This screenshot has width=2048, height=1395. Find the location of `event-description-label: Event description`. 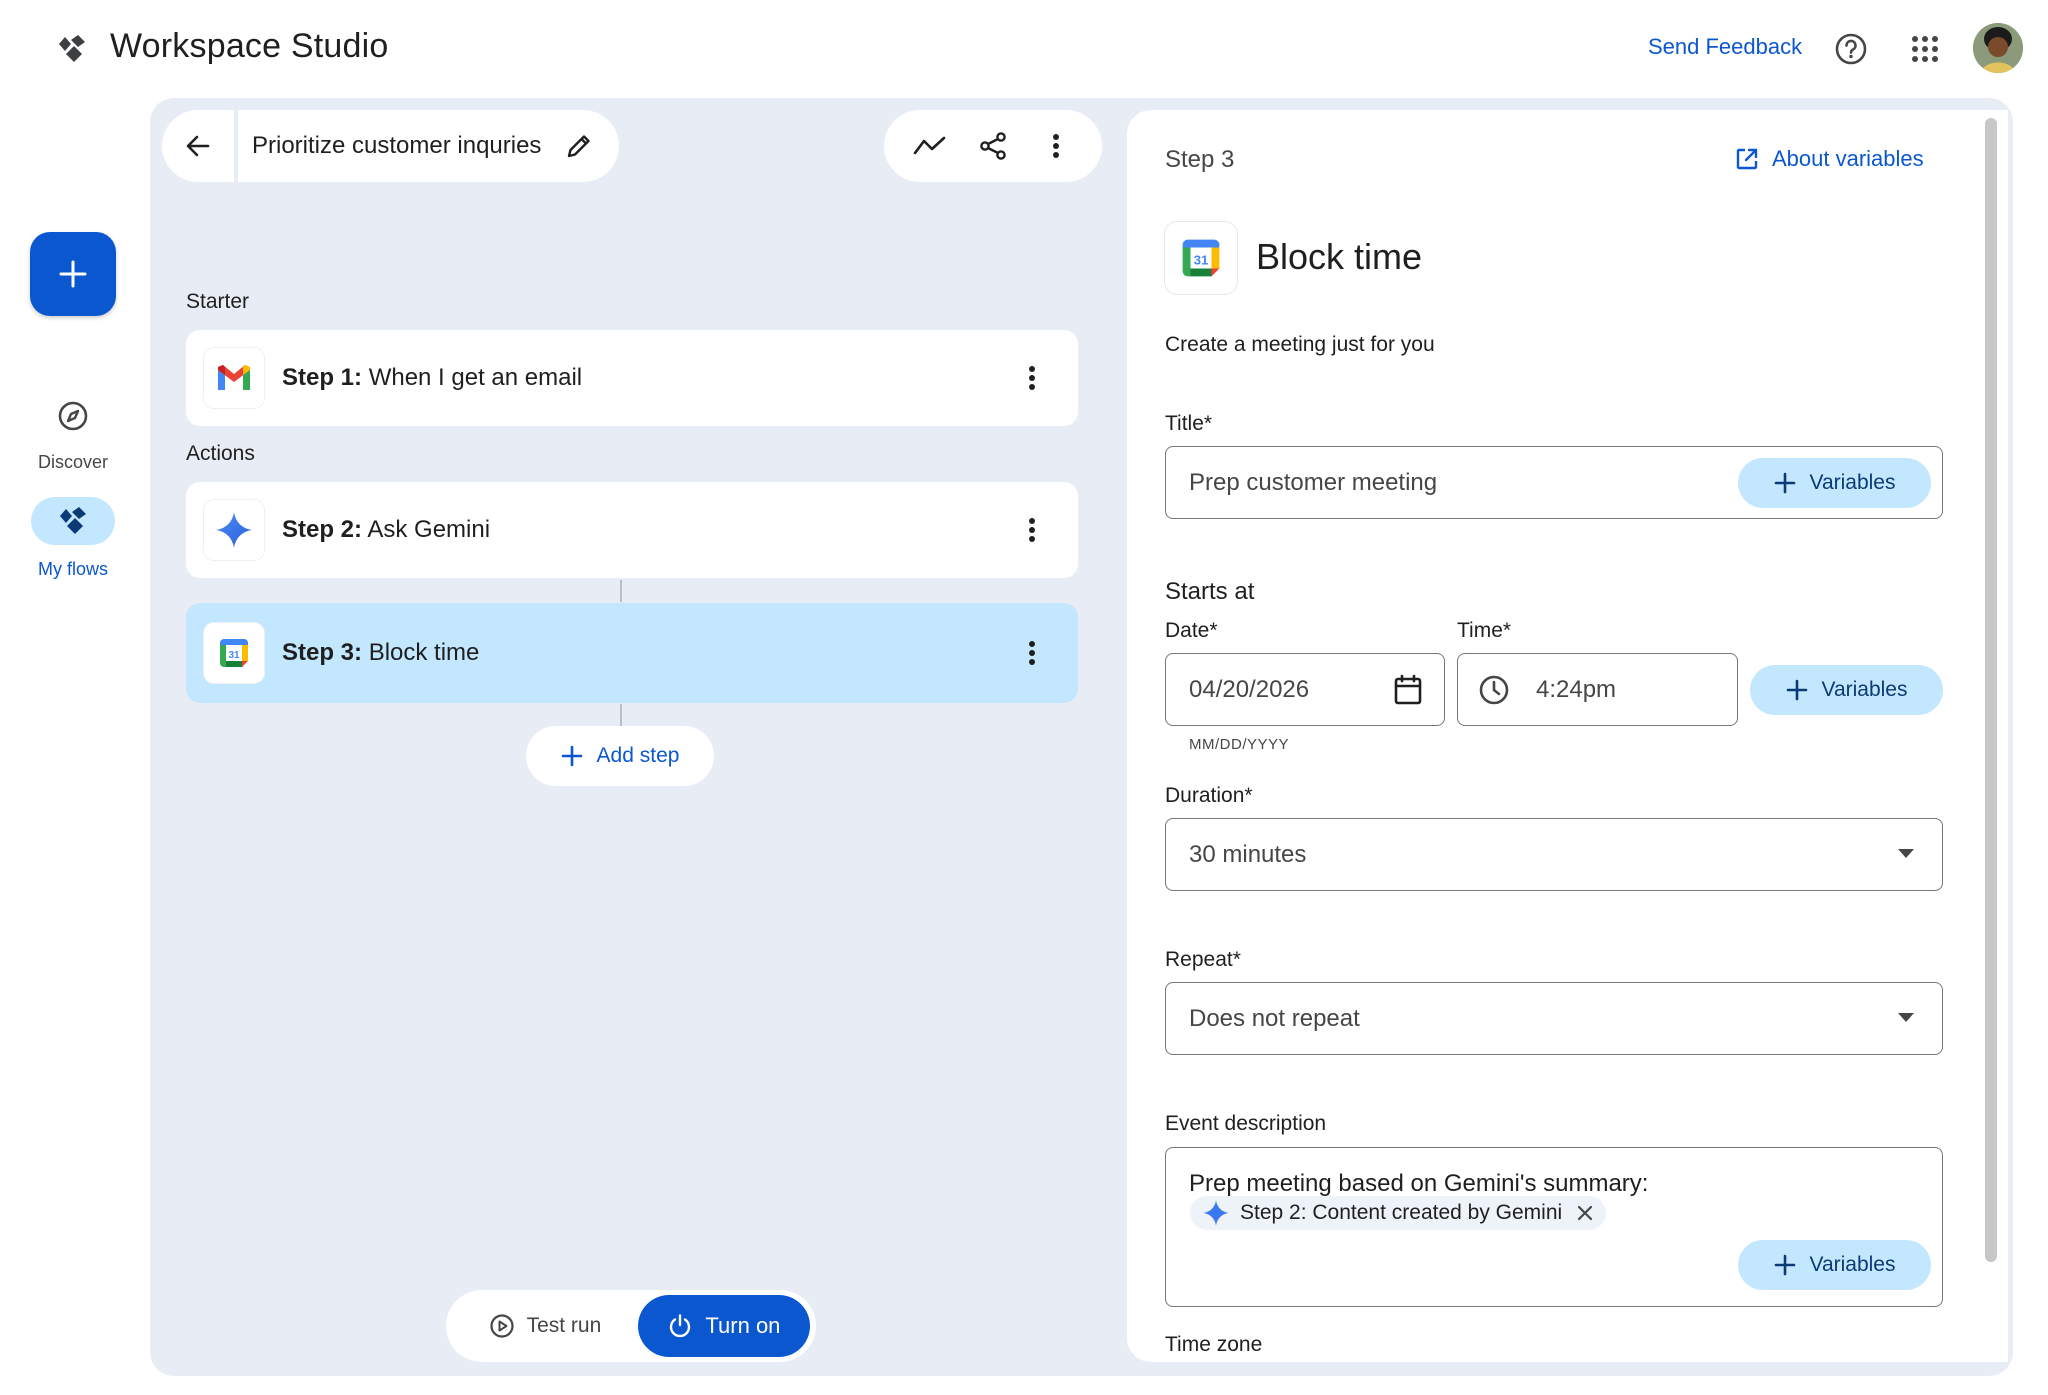

event-description-label: Event description is located at coordinates (1246, 1123).